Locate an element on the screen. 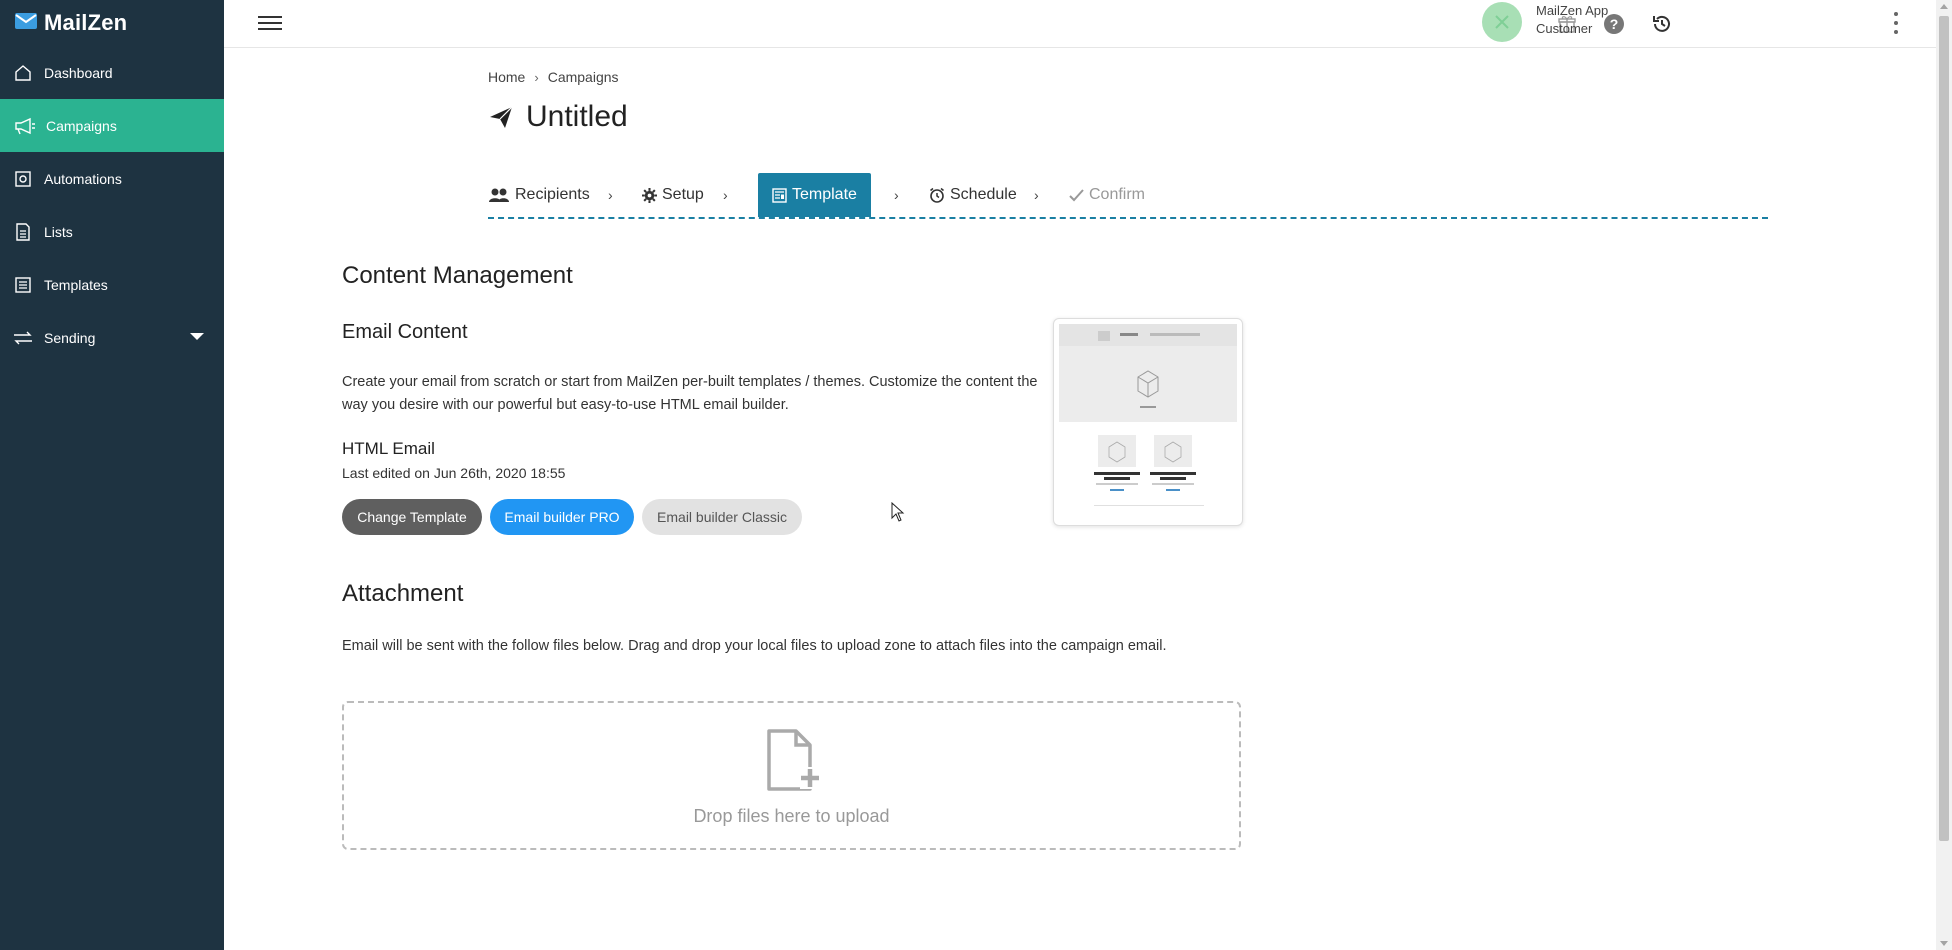 The height and width of the screenshot is (950, 1952). hamburger-menu-icon is located at coordinates (270, 23).